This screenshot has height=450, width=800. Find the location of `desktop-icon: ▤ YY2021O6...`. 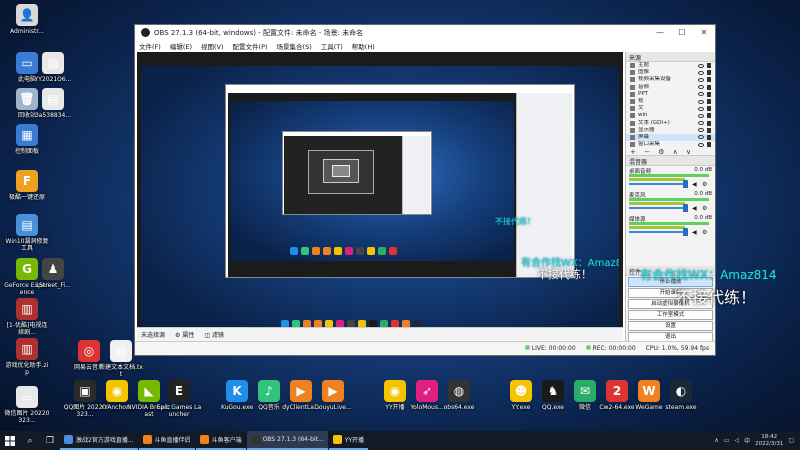

desktop-icon: ▤ YY2021O6... is located at coordinates (53, 67).